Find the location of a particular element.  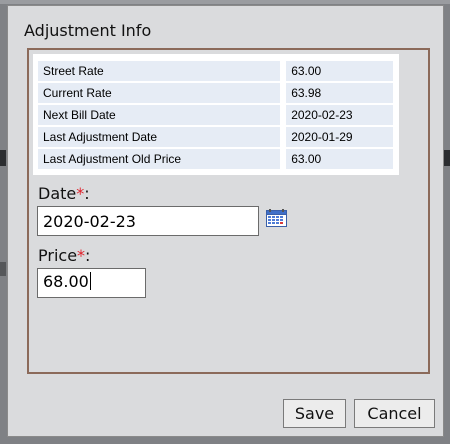

date-label: Date*: is located at coordinates (64, 193).